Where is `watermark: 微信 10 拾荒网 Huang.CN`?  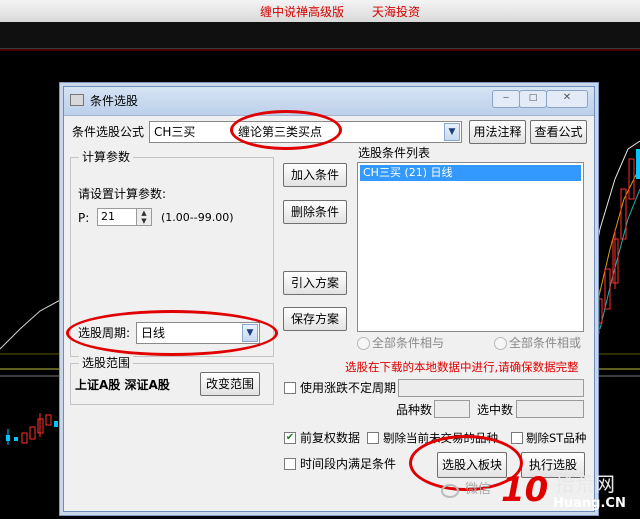
watermark: 微信 10 拾荒网 Huang.CN is located at coordinates (537, 493).